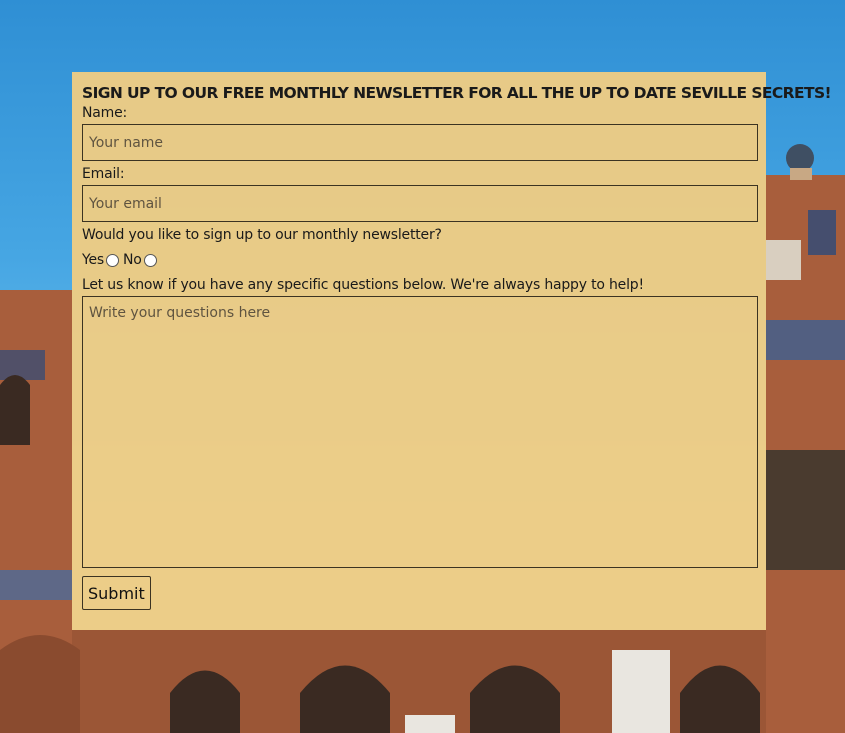 The height and width of the screenshot is (733, 845). Describe the element at coordinates (93, 260) in the screenshot. I see `yes-label: Yes` at that location.